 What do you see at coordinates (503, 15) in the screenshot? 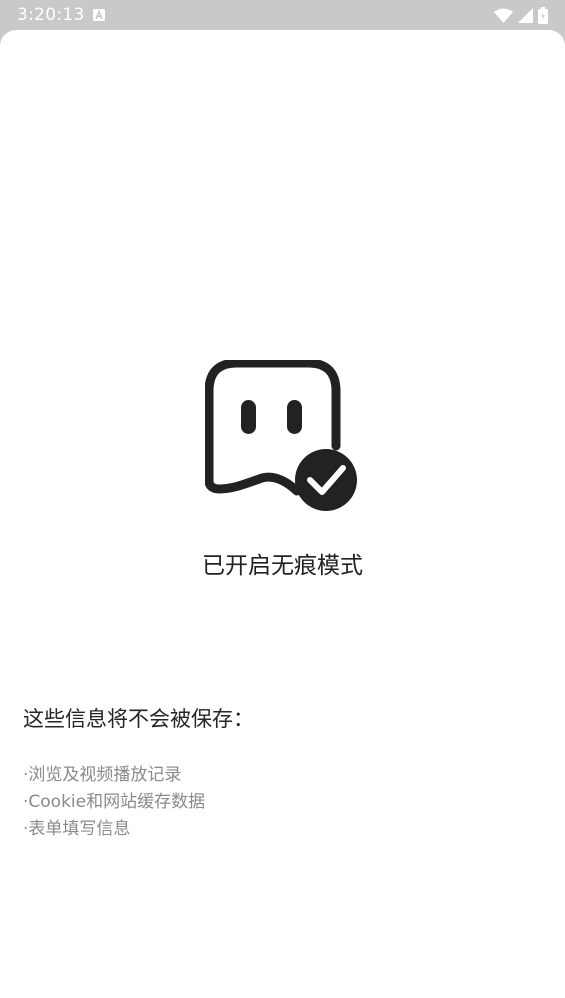
I see `wifi-icon` at bounding box center [503, 15].